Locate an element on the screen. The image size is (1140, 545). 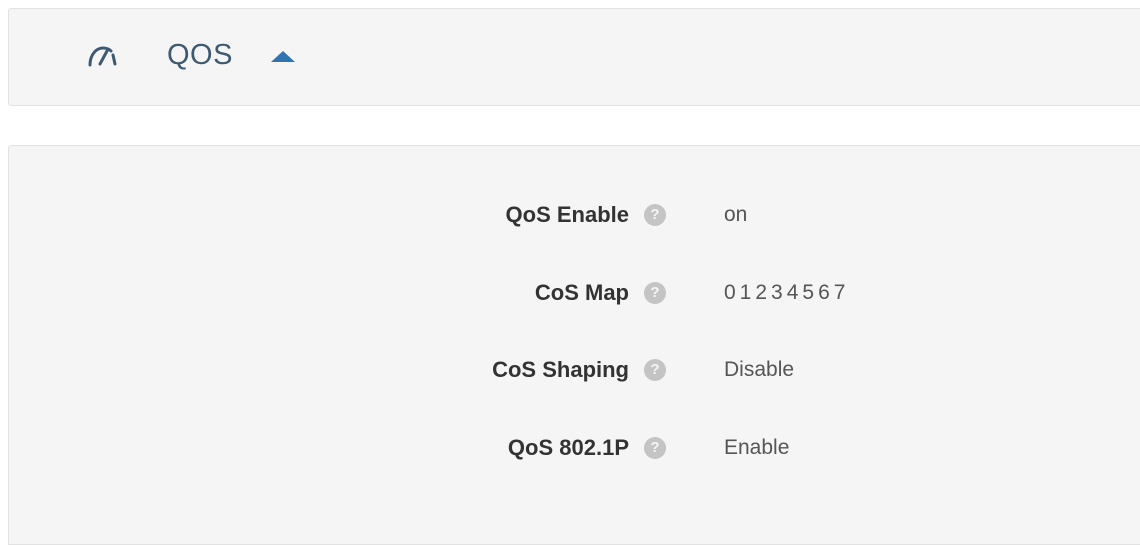
setting-label: CoS Map is located at coordinates (581, 292).